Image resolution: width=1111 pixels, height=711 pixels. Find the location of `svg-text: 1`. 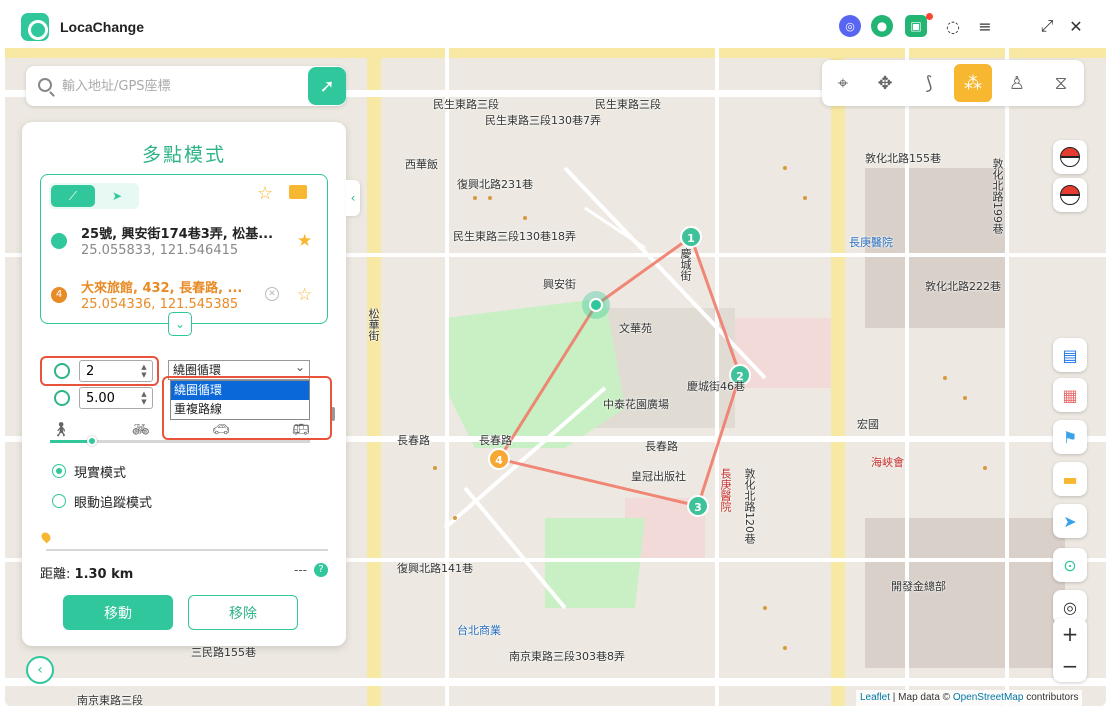

svg-text: 1 is located at coordinates (691, 238).